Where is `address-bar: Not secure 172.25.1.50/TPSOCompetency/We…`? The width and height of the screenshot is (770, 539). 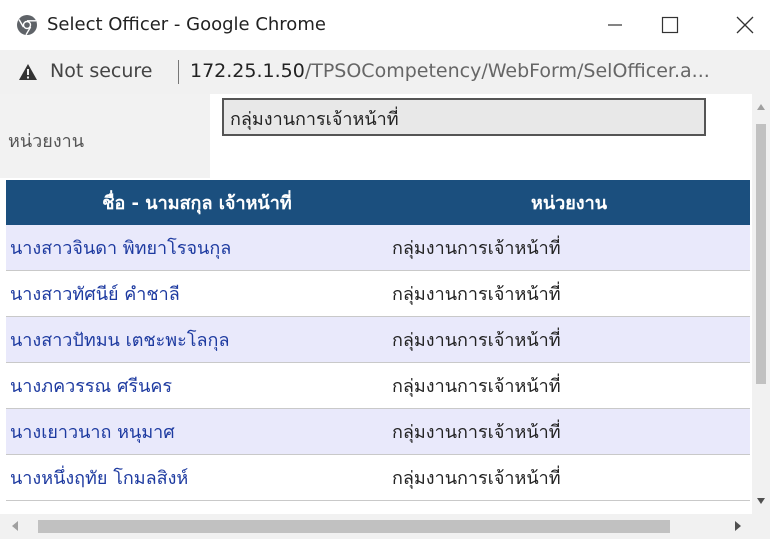
address-bar: Not secure 172.25.1.50/TPSOCompetency/We… is located at coordinates (385, 72).